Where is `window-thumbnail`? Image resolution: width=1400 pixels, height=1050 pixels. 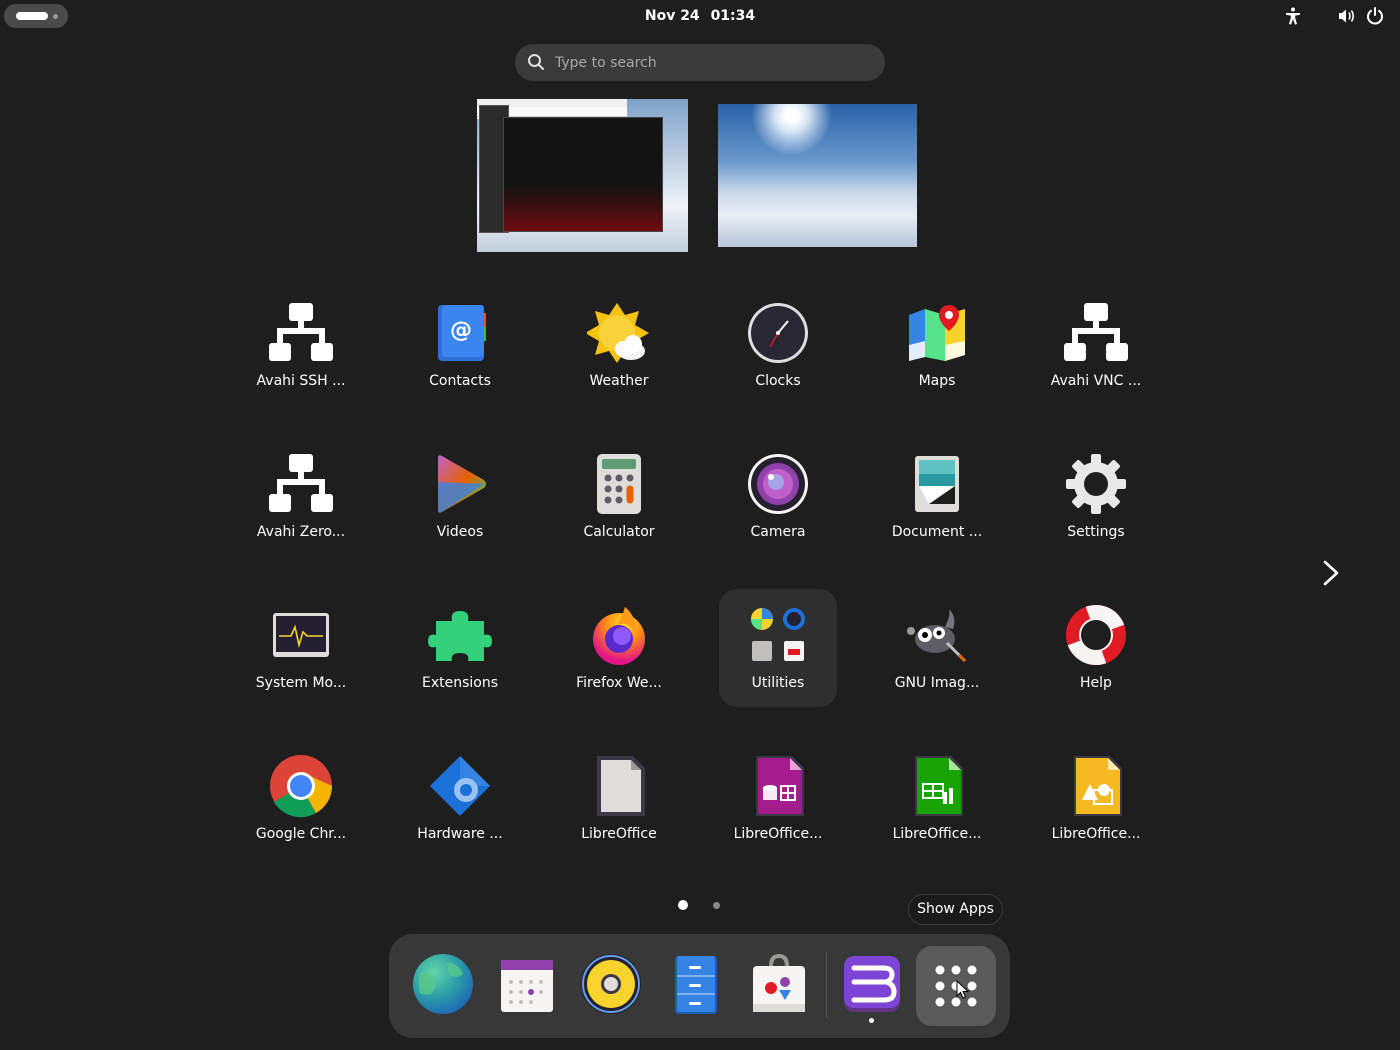
window-thumbnail is located at coordinates (583, 174).